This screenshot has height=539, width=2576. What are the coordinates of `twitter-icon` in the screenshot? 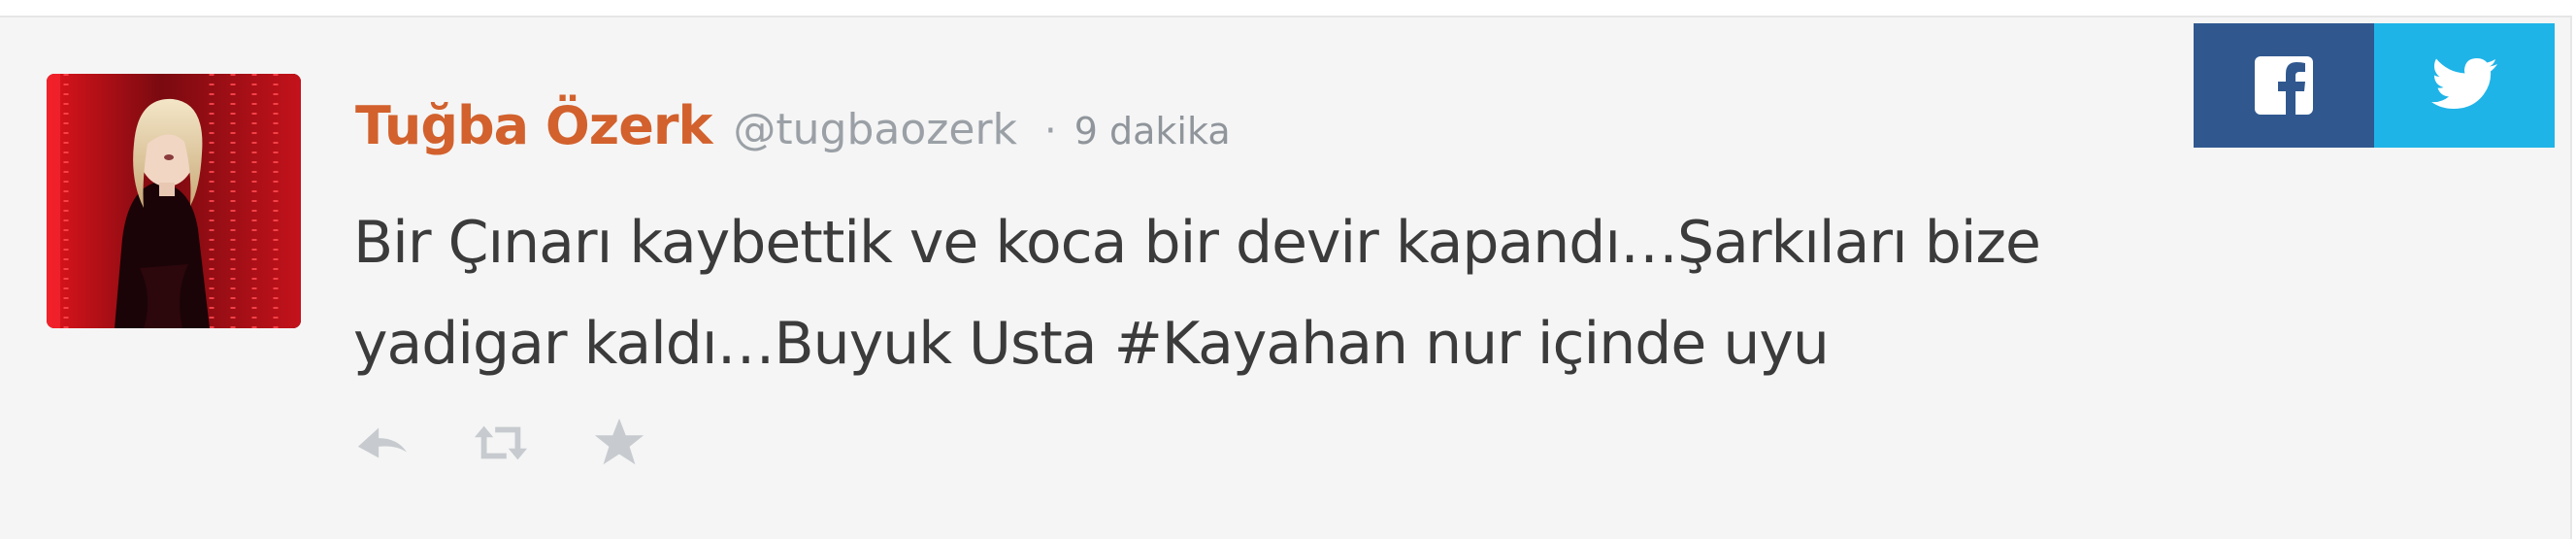 It's located at (2464, 83).